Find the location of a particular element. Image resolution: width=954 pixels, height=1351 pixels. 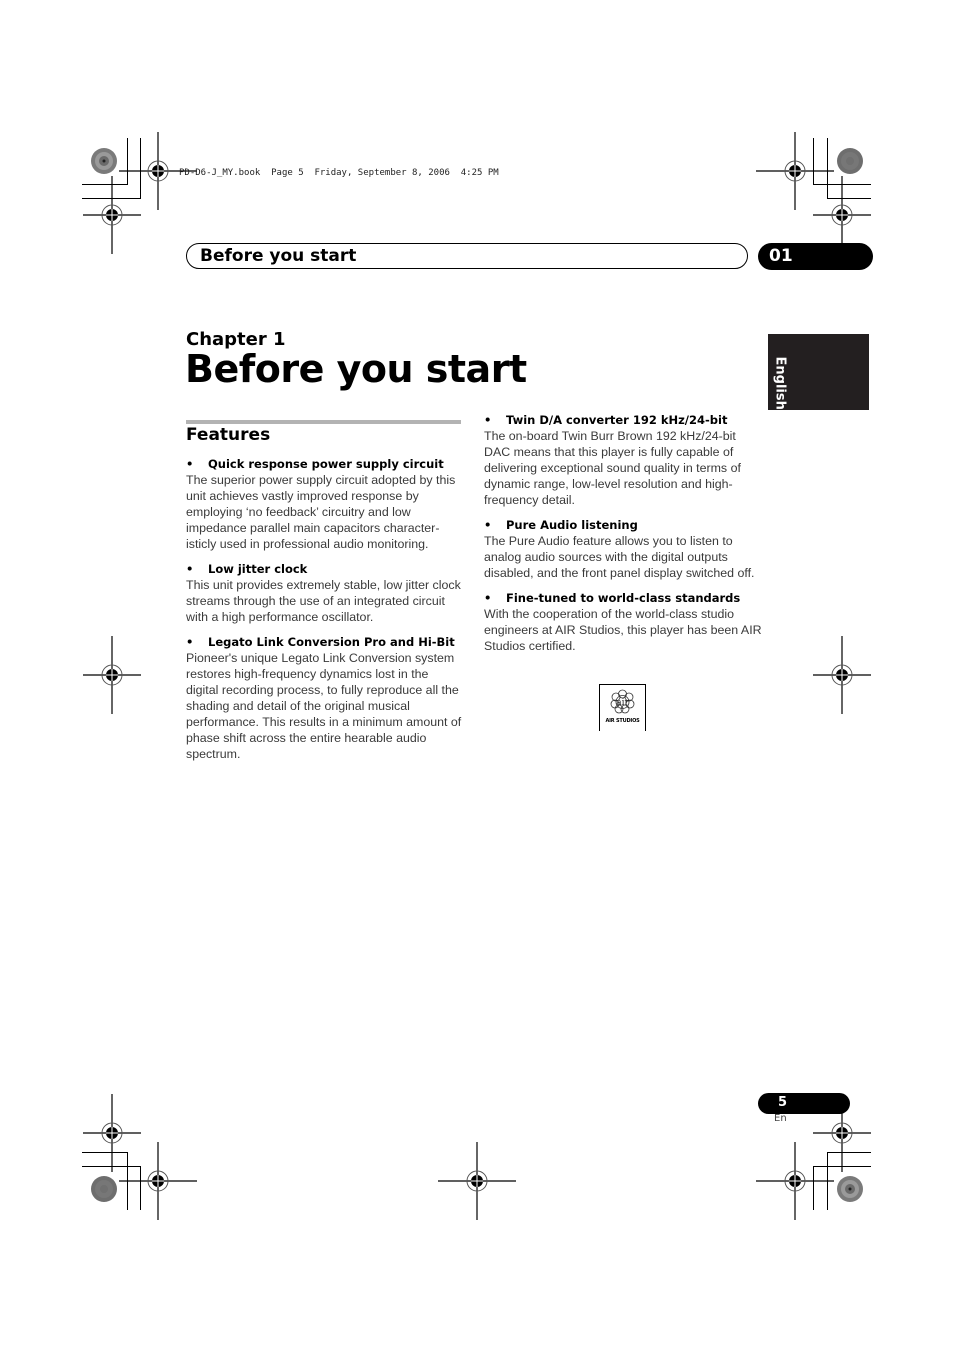

chapter-number: 01 is located at coordinates (781, 256).